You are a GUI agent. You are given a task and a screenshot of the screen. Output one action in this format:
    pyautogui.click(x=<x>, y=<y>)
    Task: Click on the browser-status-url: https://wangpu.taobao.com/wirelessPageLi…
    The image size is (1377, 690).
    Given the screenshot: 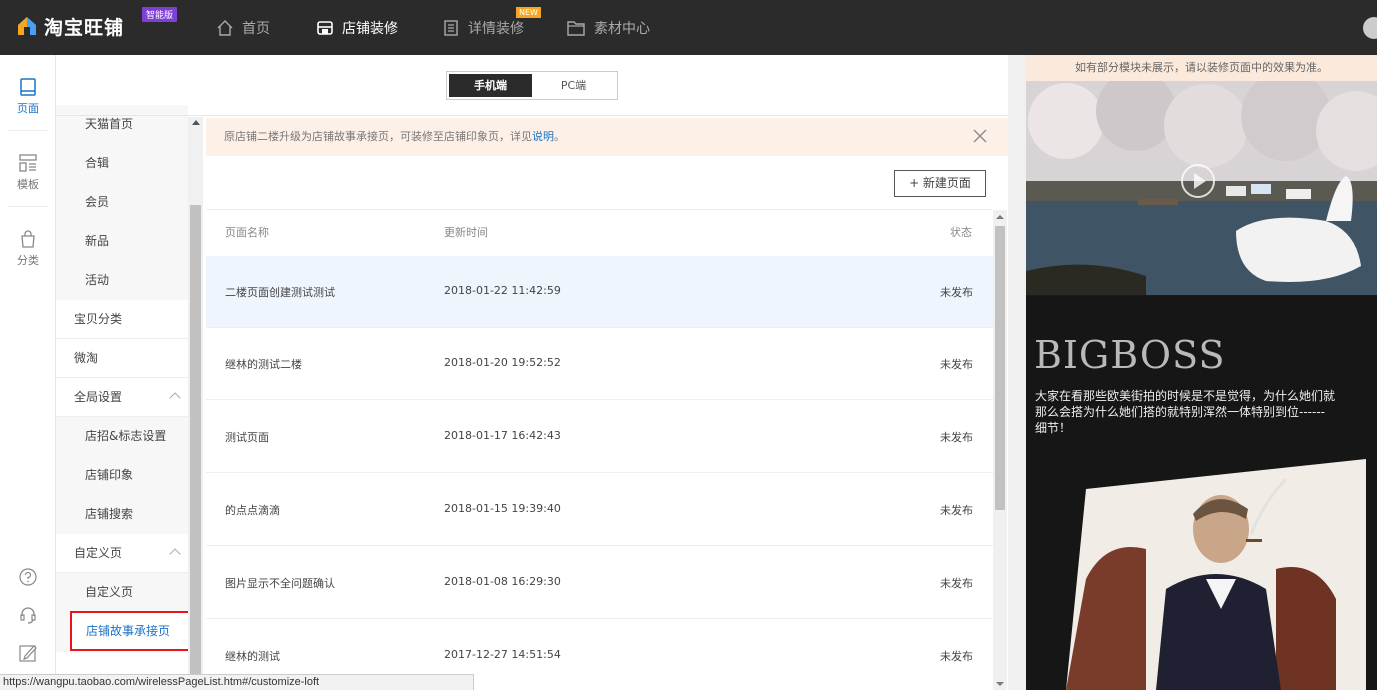 What is the action you would take?
    pyautogui.click(x=237, y=682)
    